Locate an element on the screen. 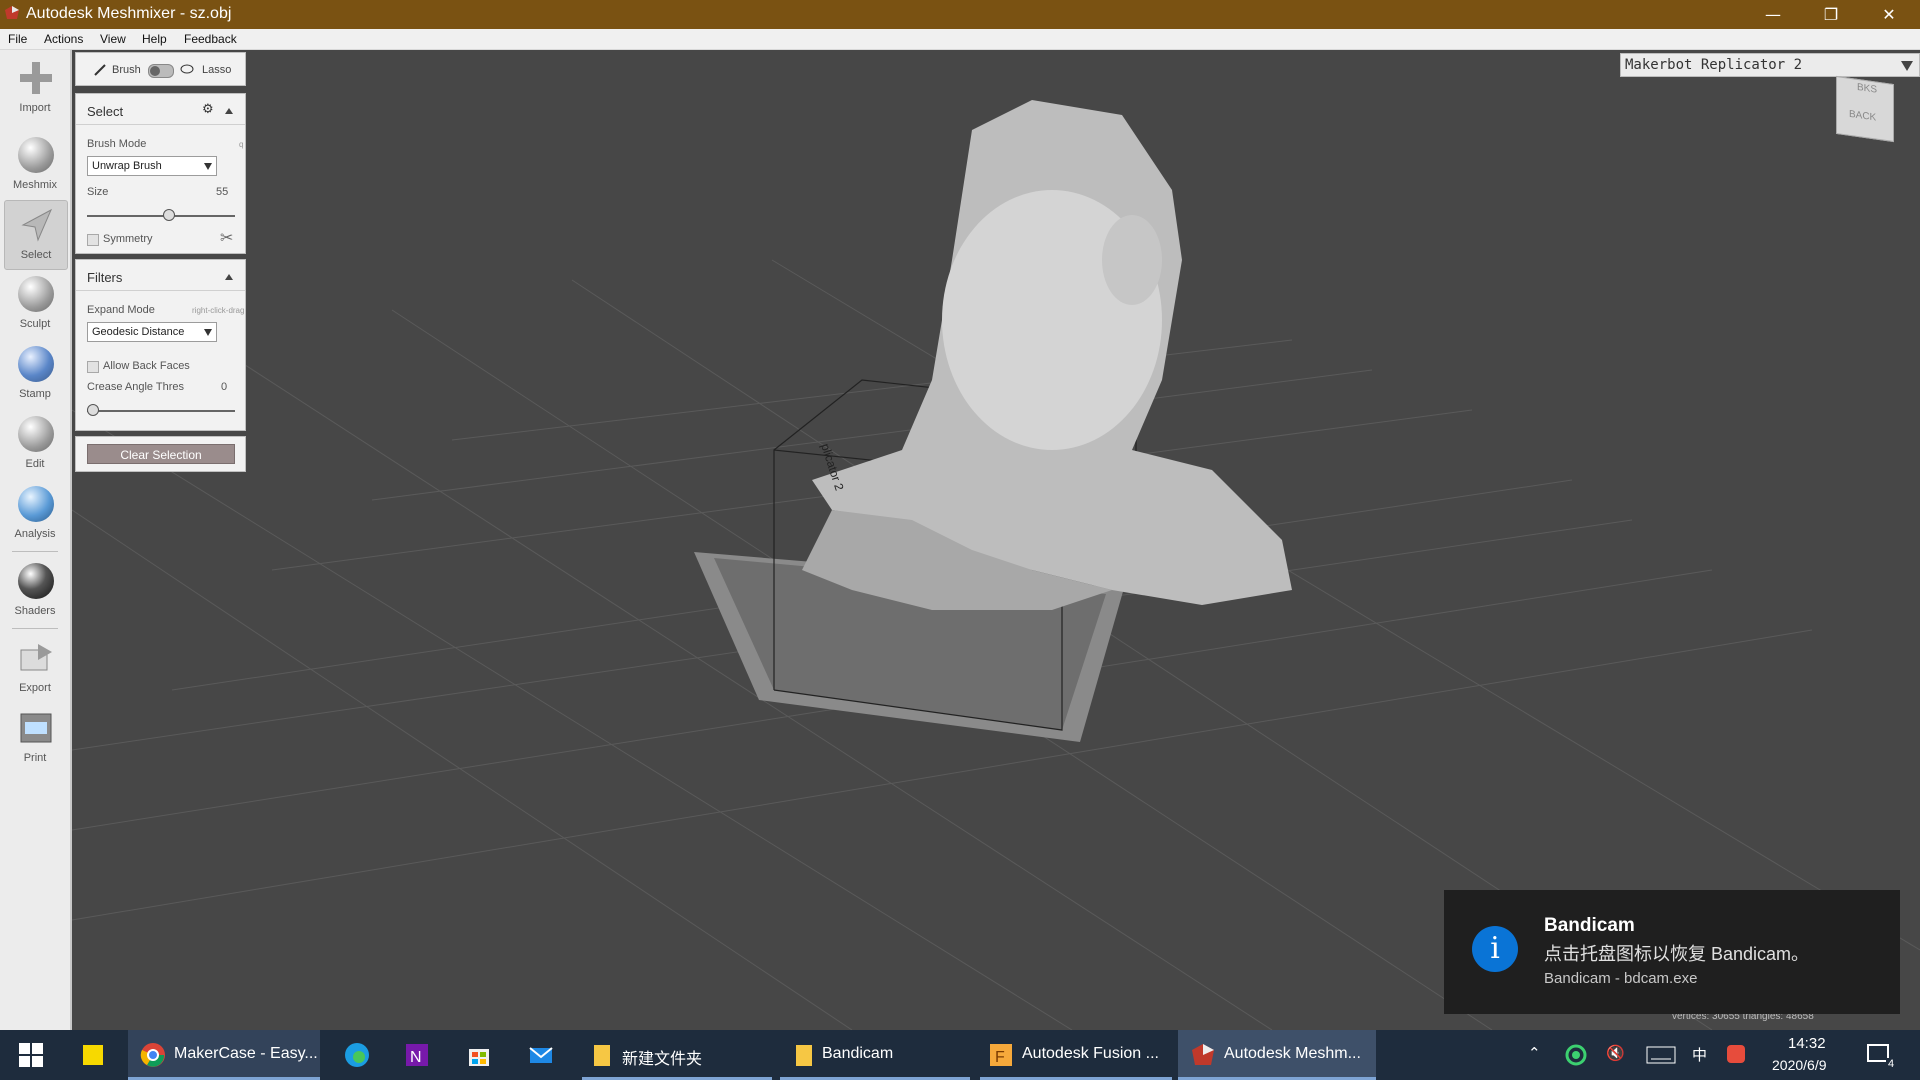  info-icon: i is located at coordinates (1495, 949).